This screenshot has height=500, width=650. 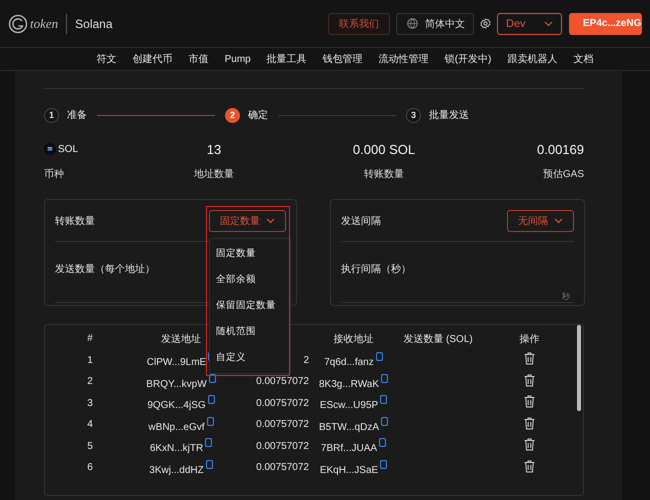 I want to click on column-header: 发送数量 (SOL), so click(x=438, y=339).